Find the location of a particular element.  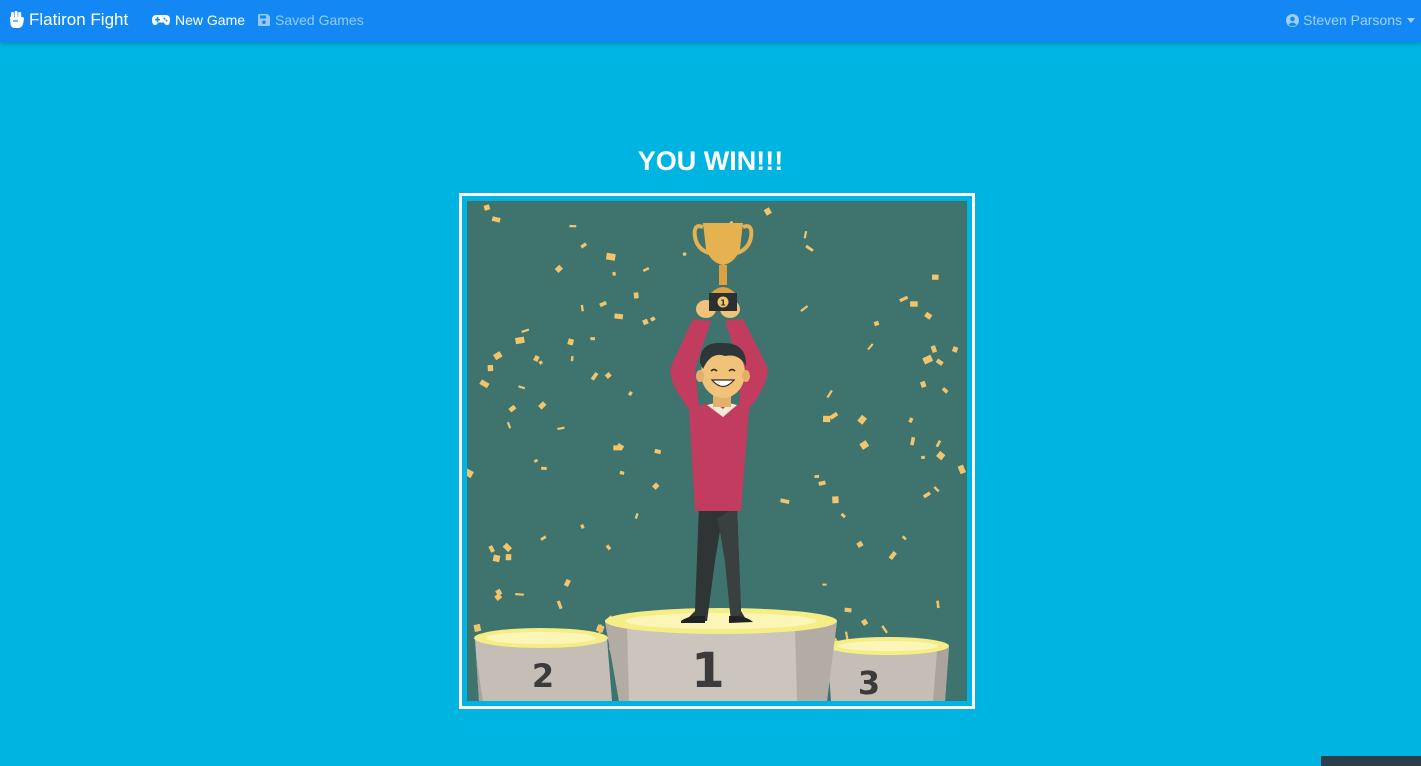

nav-new-game-label: New Game is located at coordinates (210, 20).